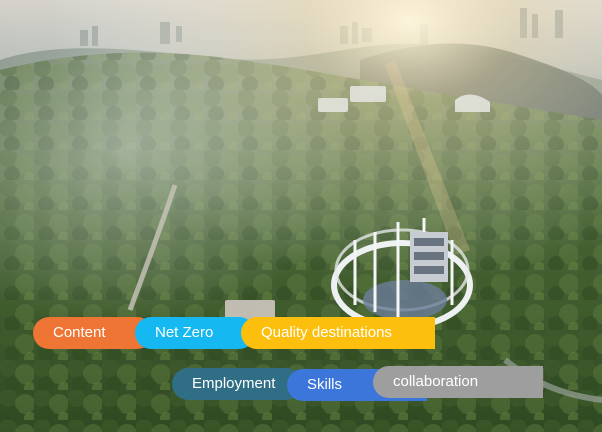 Image resolution: width=602 pixels, height=432 pixels. I want to click on tag-content-label: Content, so click(79, 332).